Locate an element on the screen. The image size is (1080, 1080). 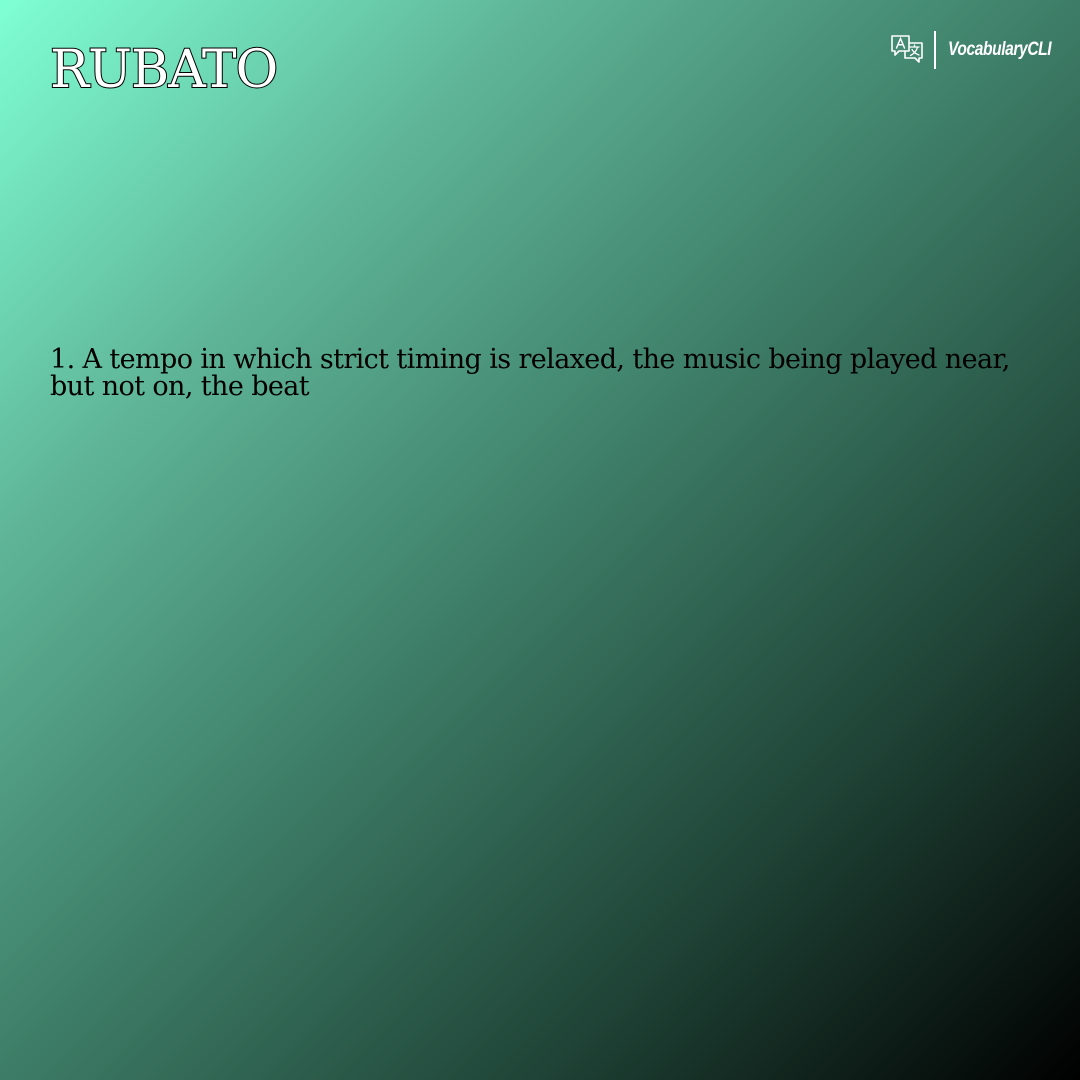
translate-icon is located at coordinates (907, 49).